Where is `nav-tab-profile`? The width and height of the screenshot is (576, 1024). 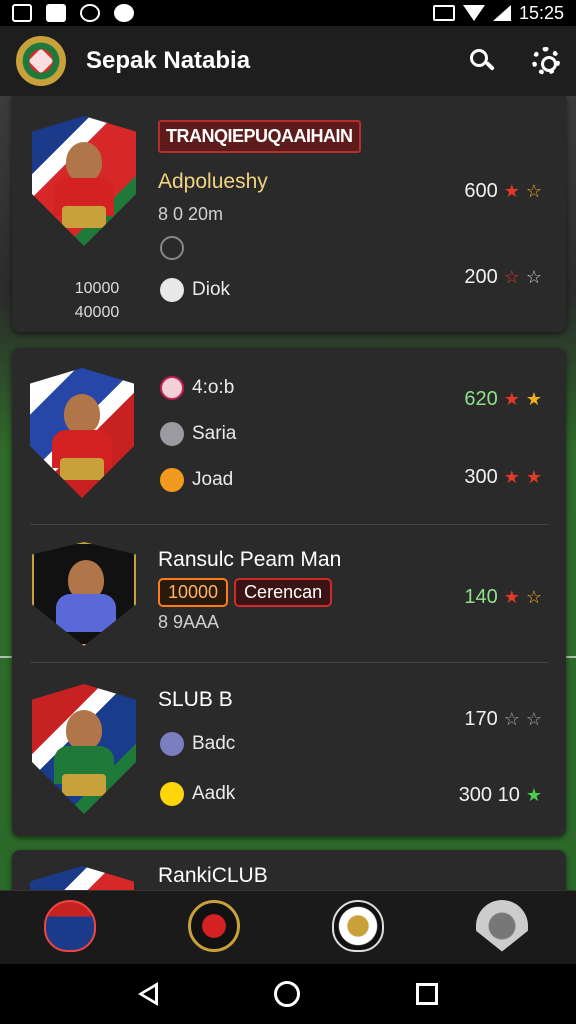 nav-tab-profile is located at coordinates (504, 927).